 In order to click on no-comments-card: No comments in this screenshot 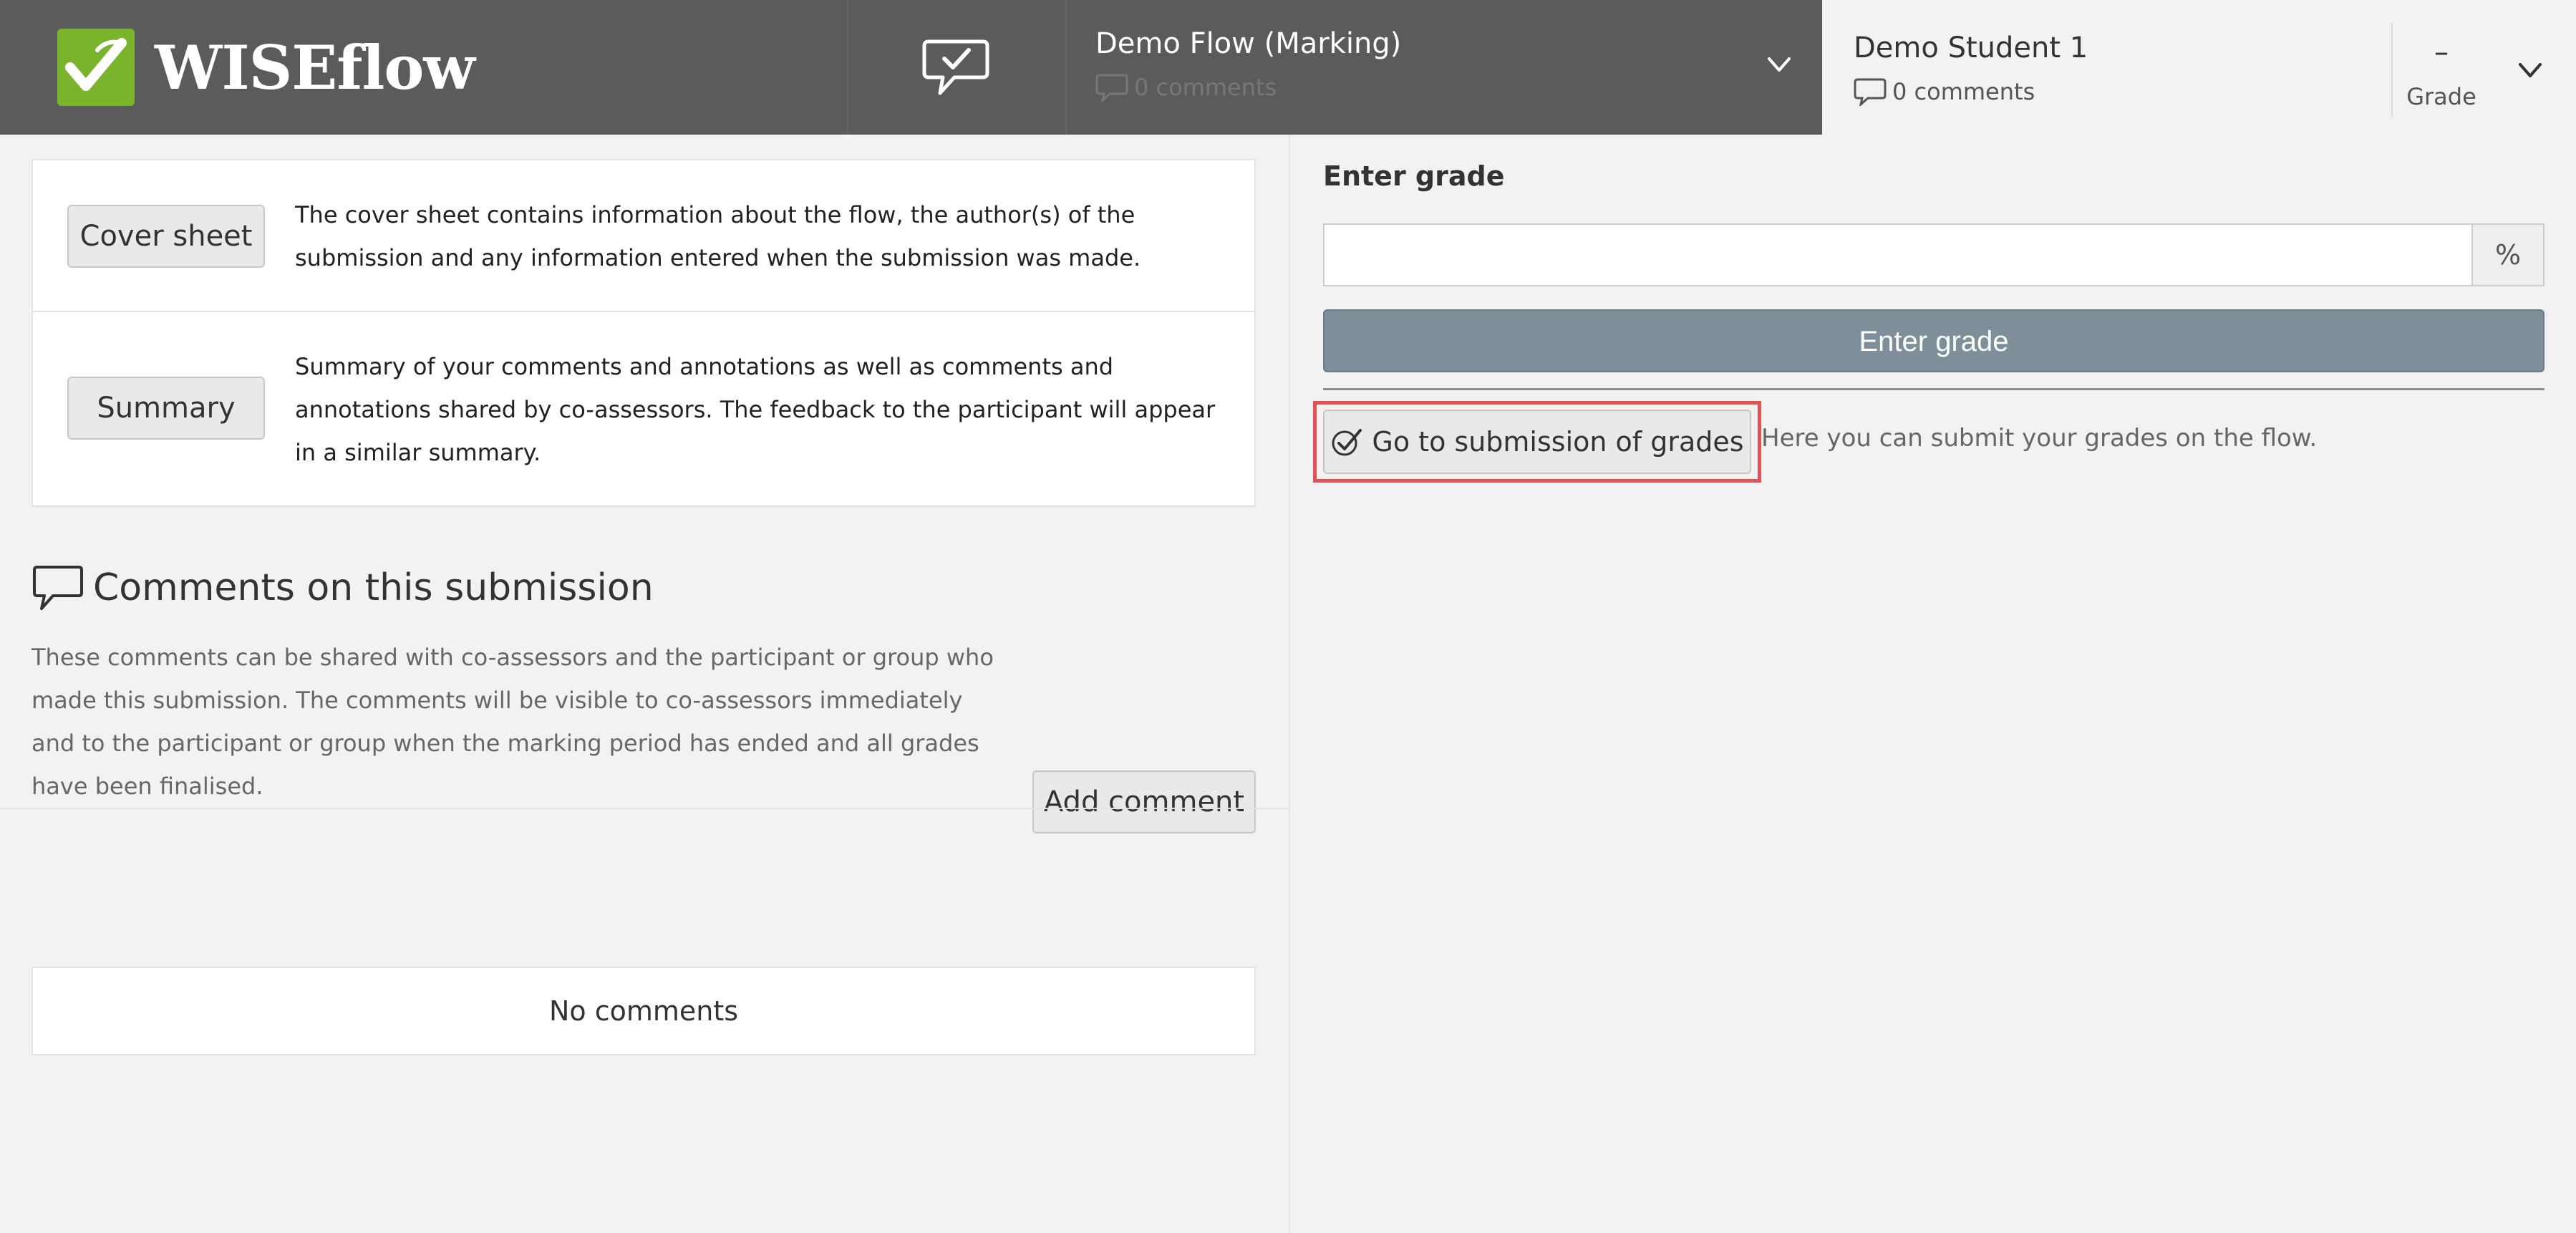, I will do `click(644, 1011)`.